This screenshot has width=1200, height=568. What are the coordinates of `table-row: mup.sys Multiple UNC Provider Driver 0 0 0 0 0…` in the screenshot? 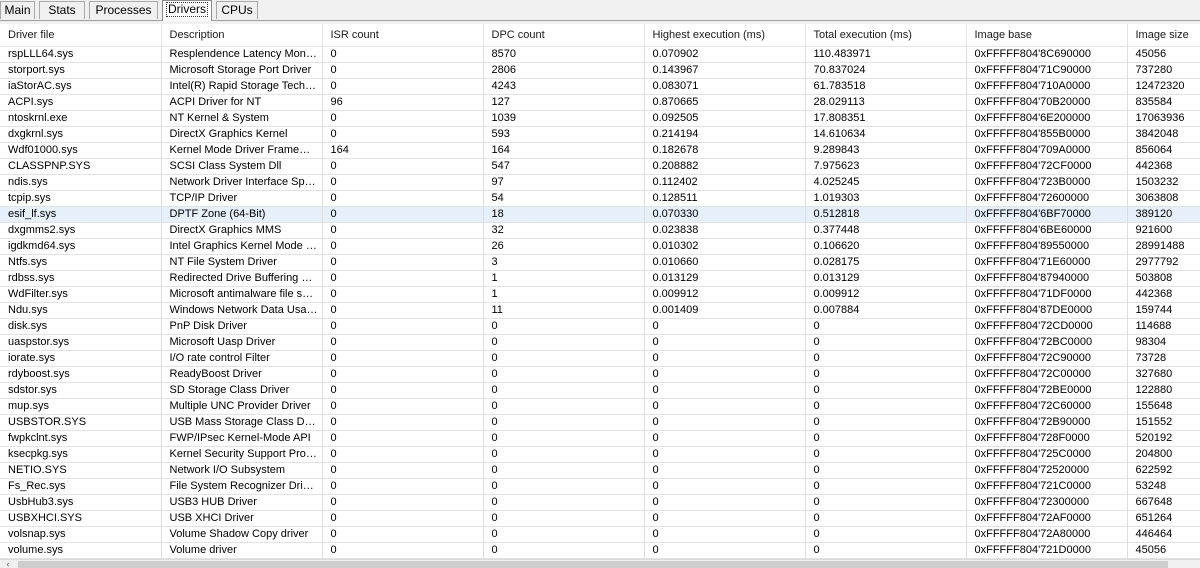 It's located at (600, 406).